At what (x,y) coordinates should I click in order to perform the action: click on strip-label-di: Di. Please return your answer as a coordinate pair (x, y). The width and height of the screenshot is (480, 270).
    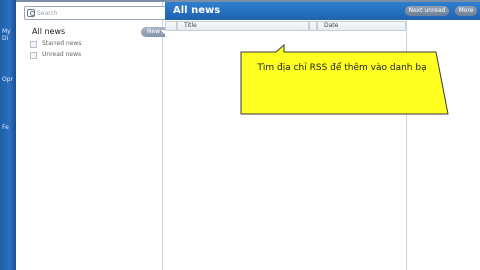
    Looking at the image, I should click on (5, 38).